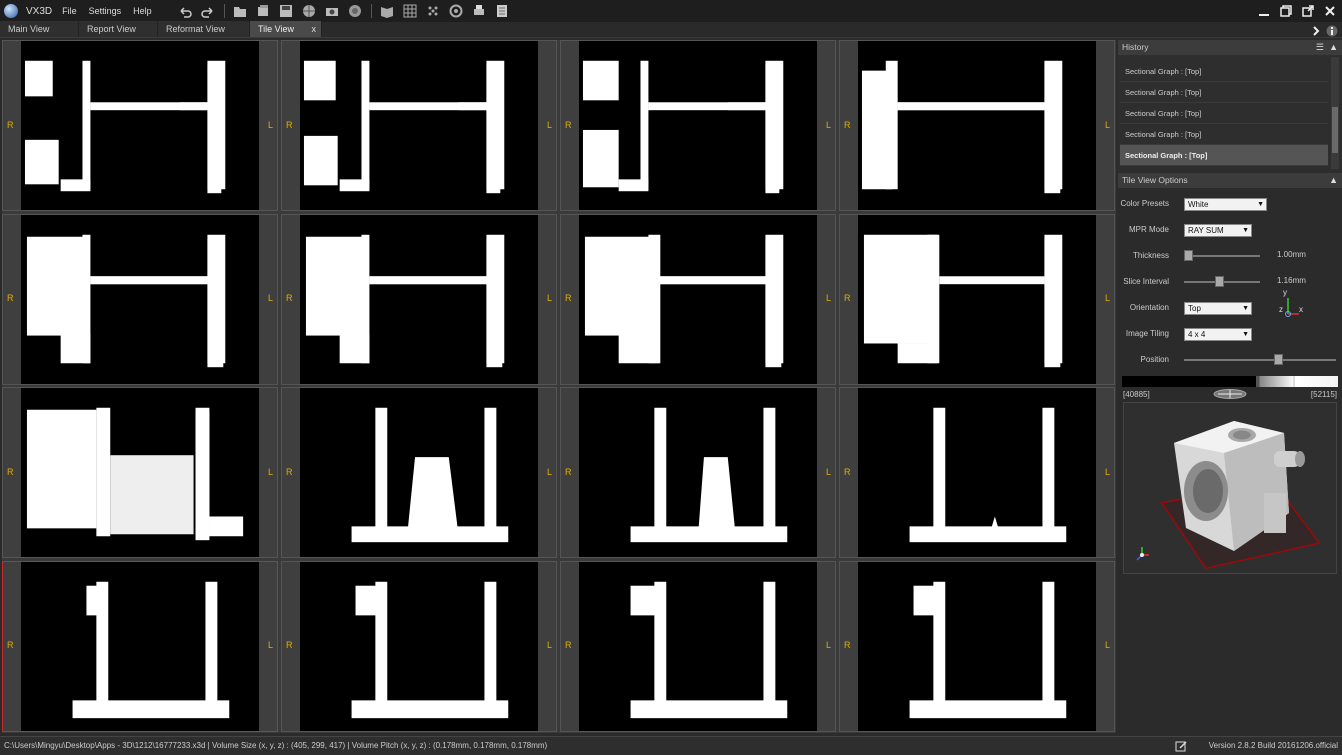 The height and width of the screenshot is (755, 1342). I want to click on tab-label: Reformat View, so click(195, 29).